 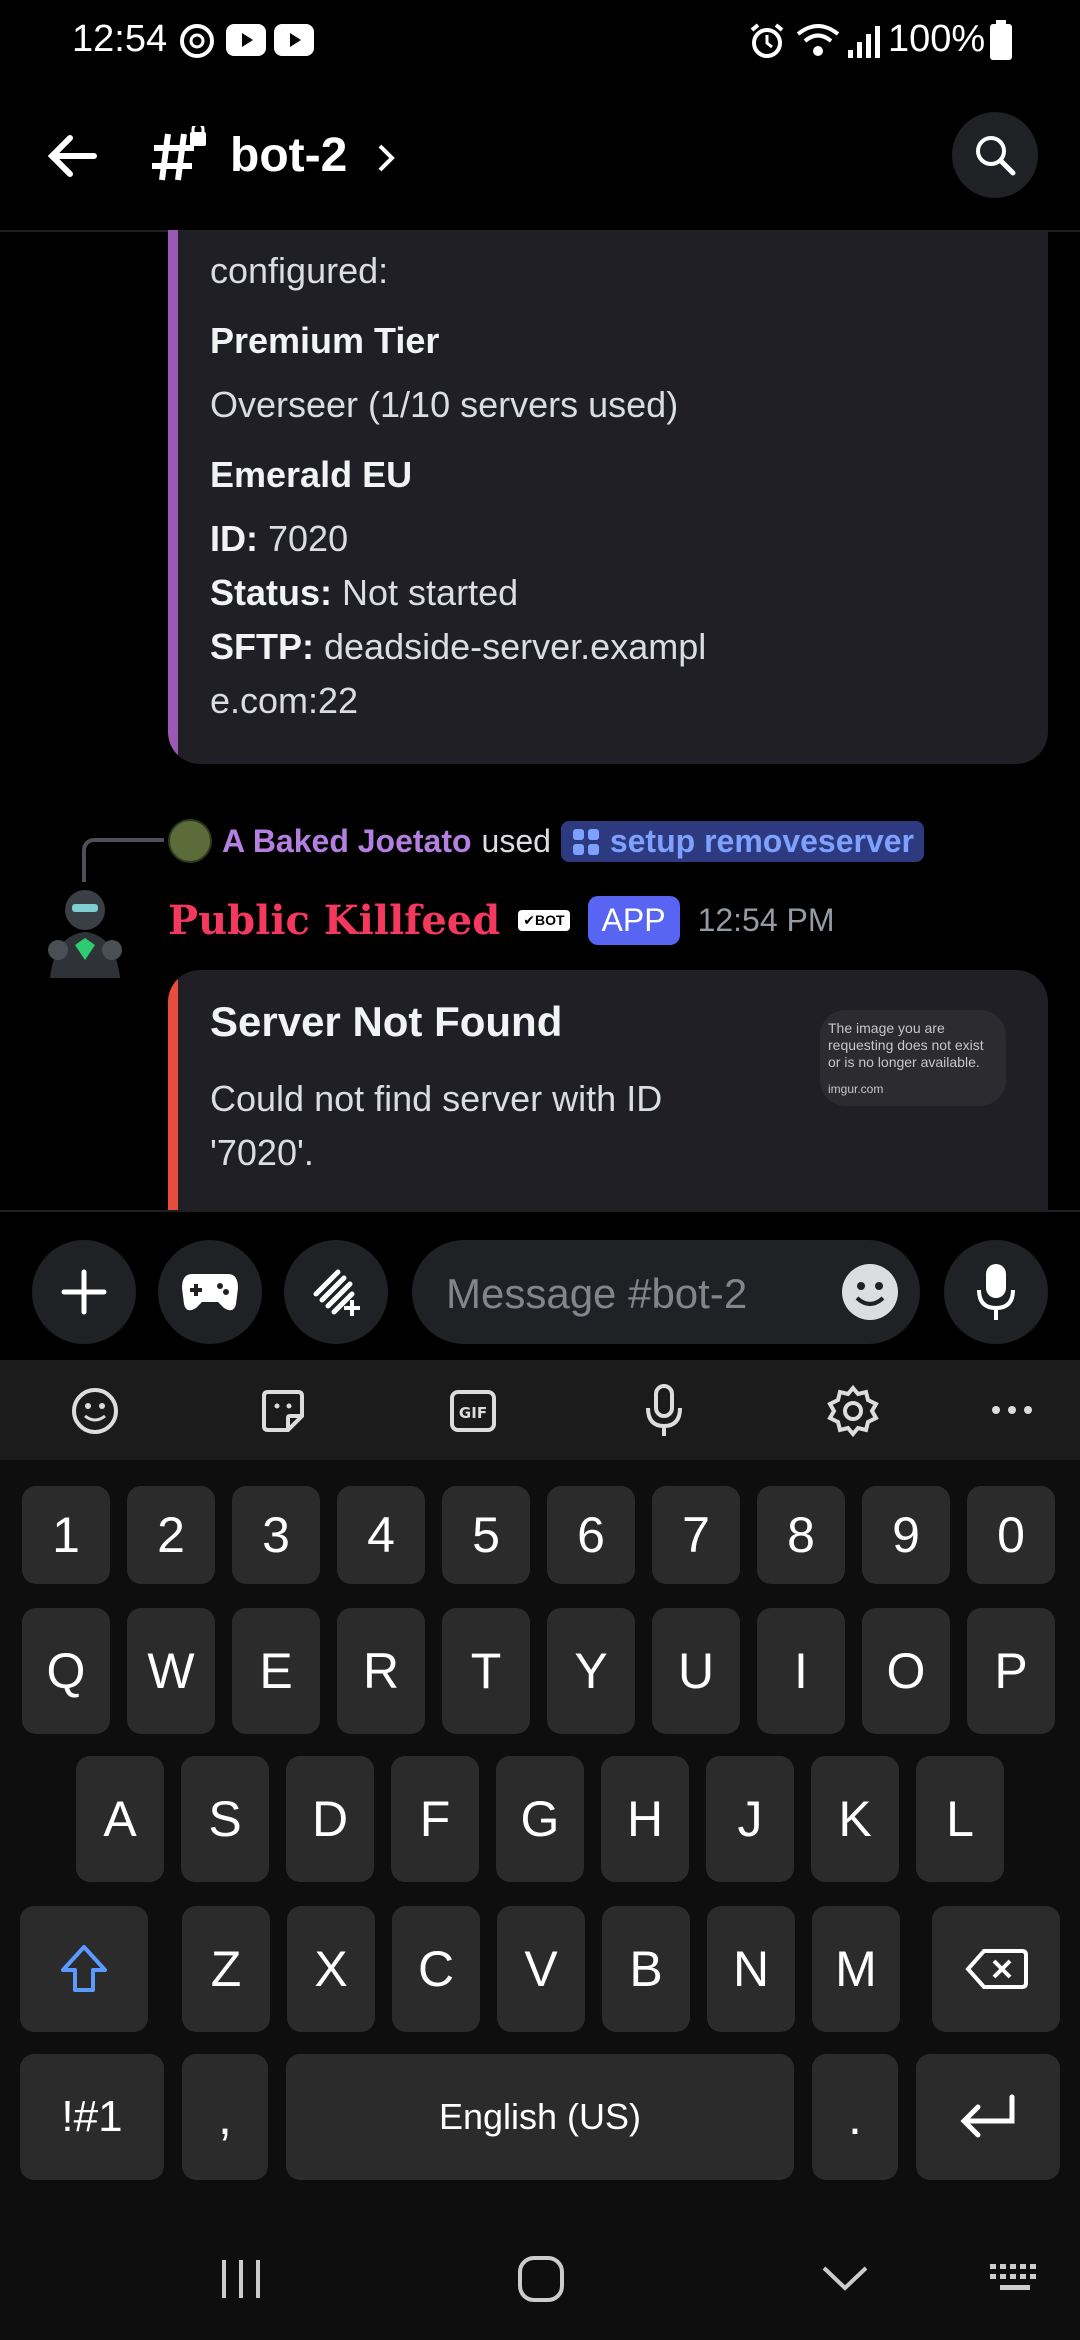 I want to click on letter-key-d: D, so click(x=330, y=1819).